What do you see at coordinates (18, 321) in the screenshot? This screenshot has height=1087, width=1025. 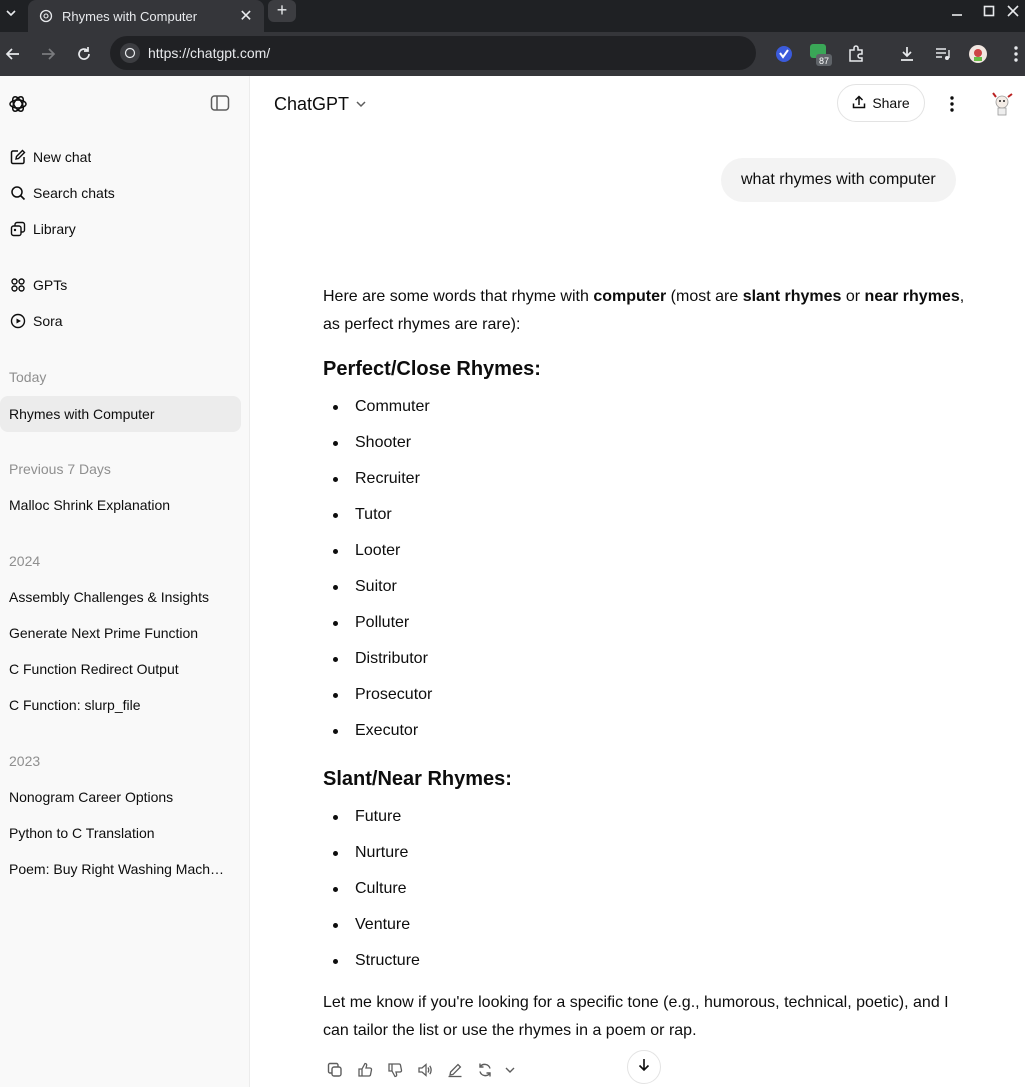 I see `play-icon` at bounding box center [18, 321].